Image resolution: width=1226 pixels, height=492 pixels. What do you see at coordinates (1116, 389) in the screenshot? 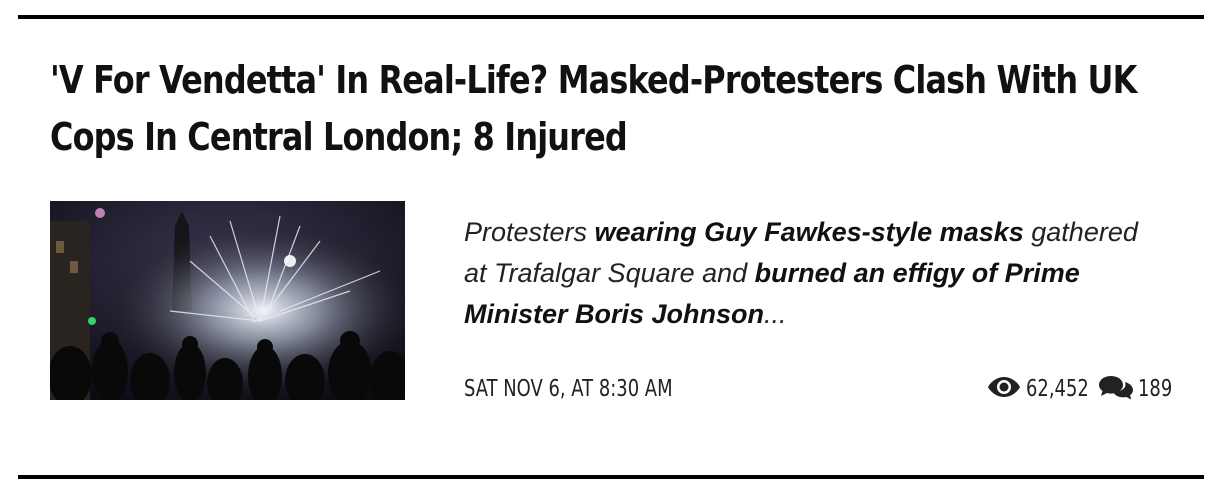
I see `comments-icon` at bounding box center [1116, 389].